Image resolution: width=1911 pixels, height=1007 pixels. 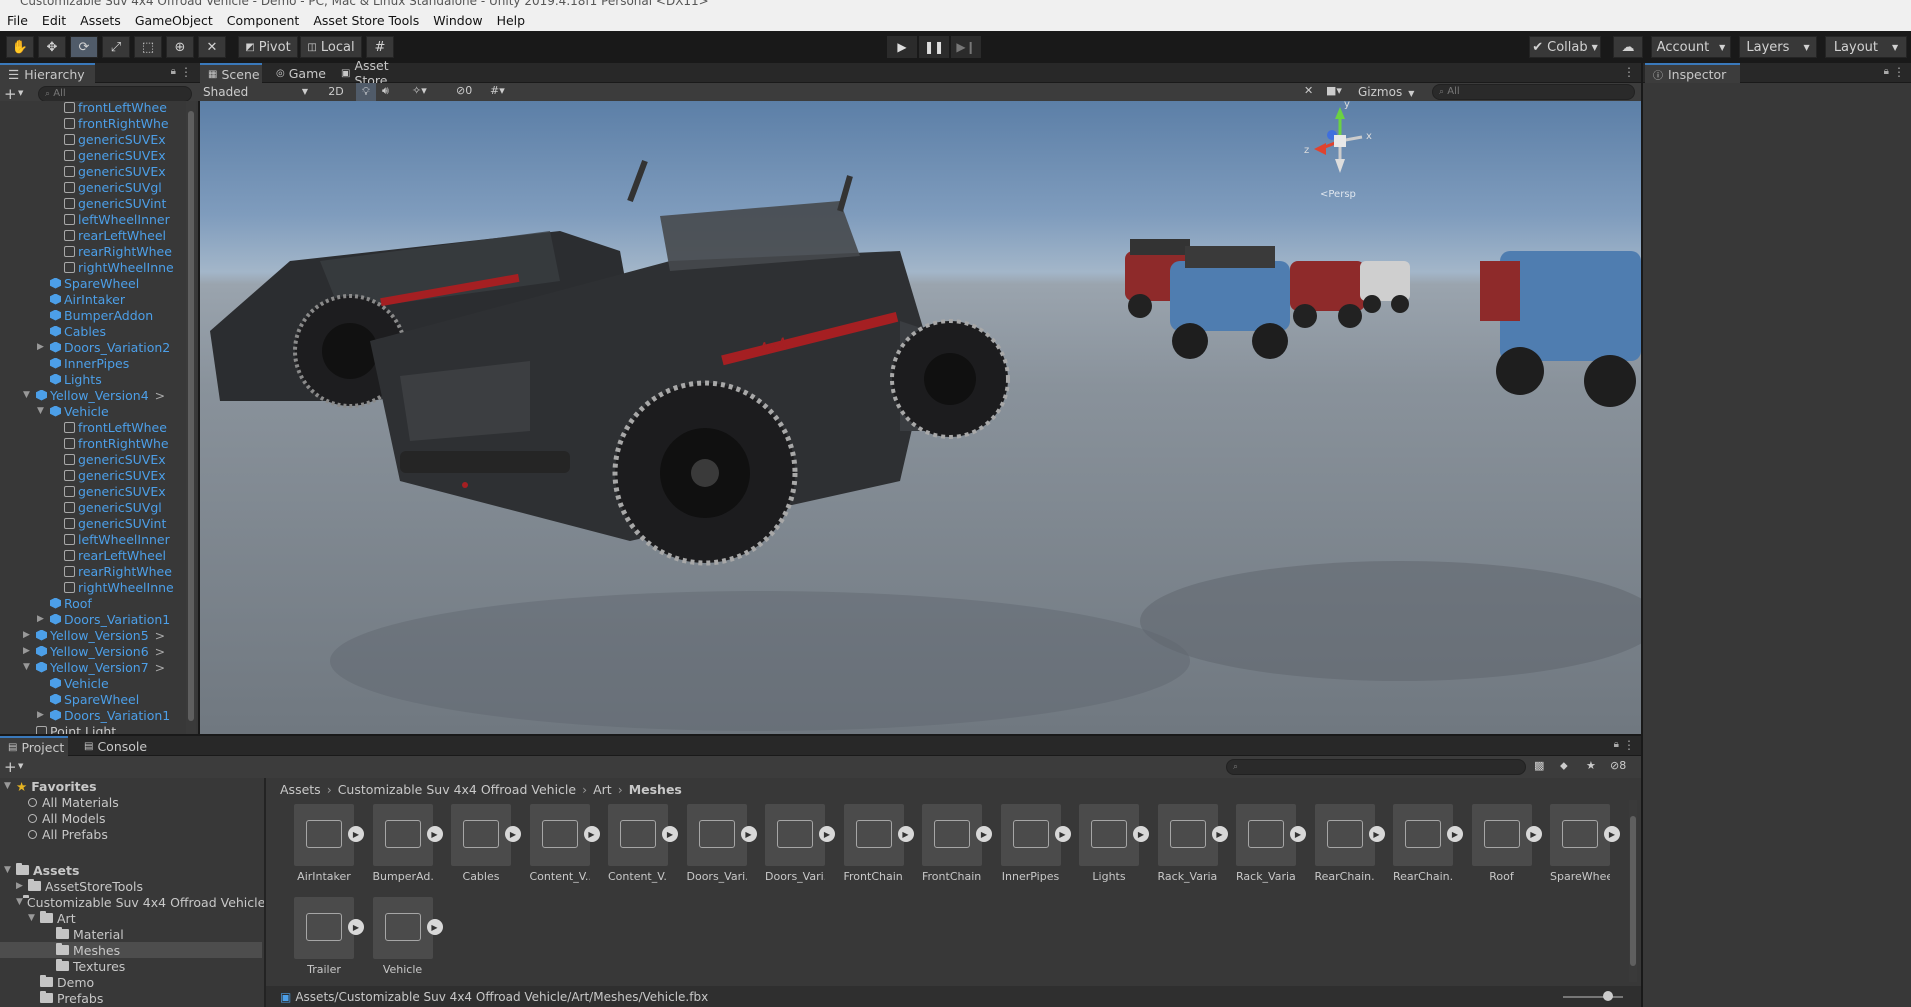 I want to click on vehicle-red-mid, so click(x=1327, y=294).